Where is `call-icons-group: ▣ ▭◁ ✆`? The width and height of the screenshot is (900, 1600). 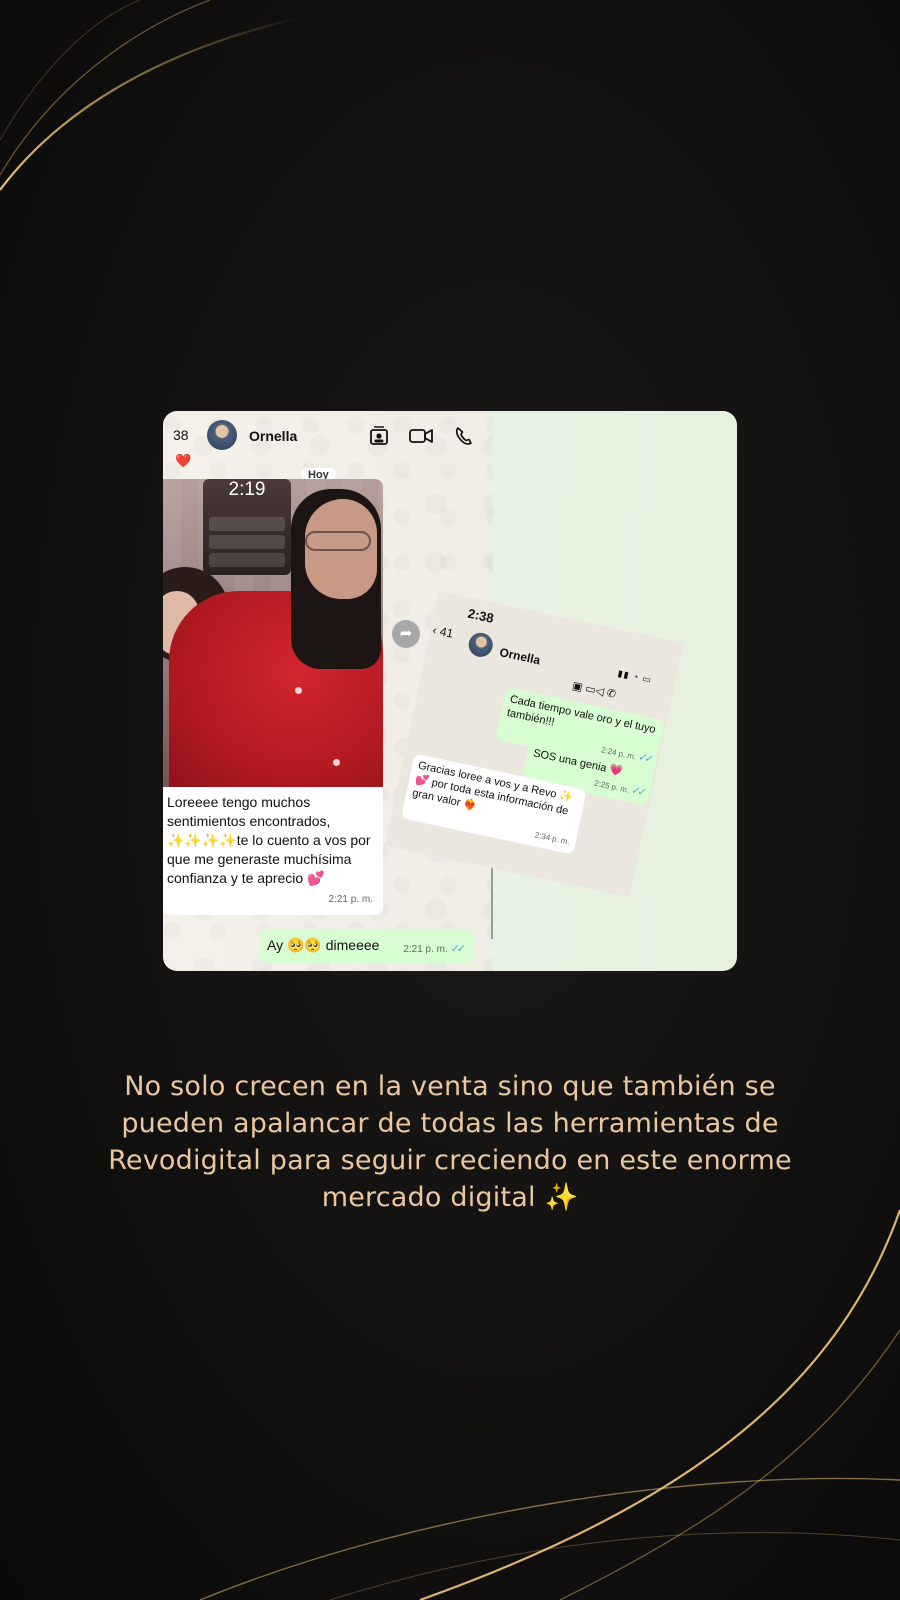 call-icons-group: ▣ ▭◁ ✆ is located at coordinates (594, 690).